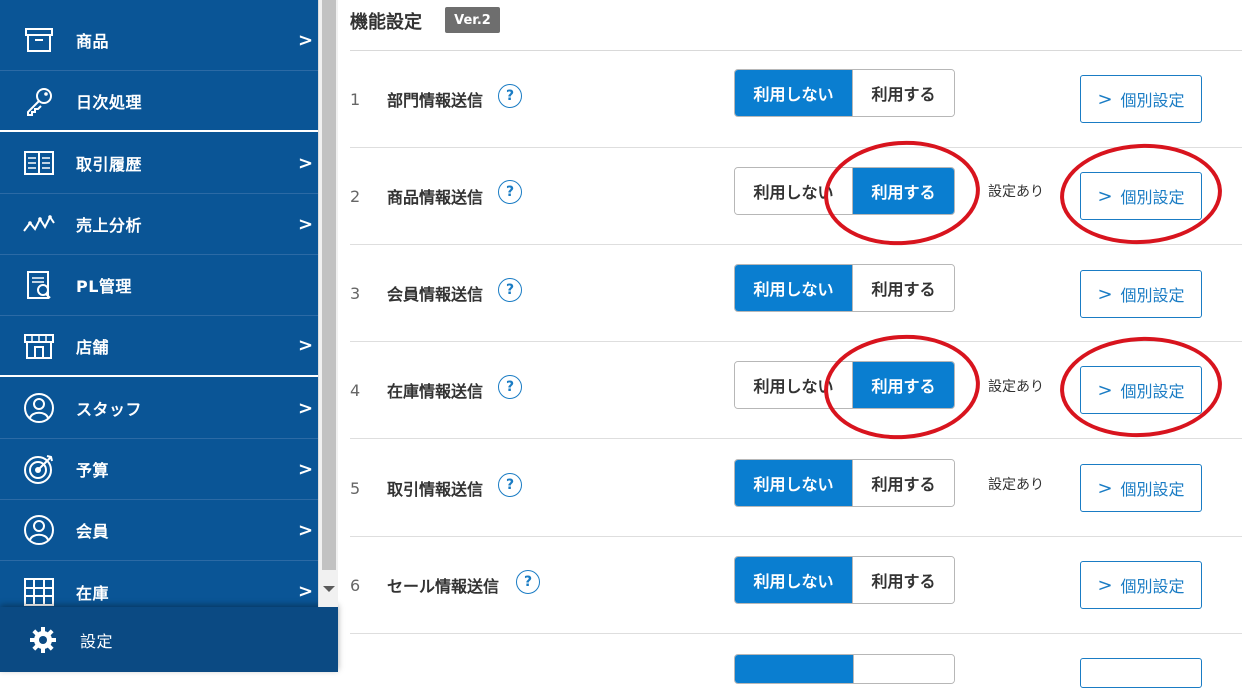 Image resolution: width=1242 pixels, height=688 pixels. I want to click on key-icon, so click(39, 101).